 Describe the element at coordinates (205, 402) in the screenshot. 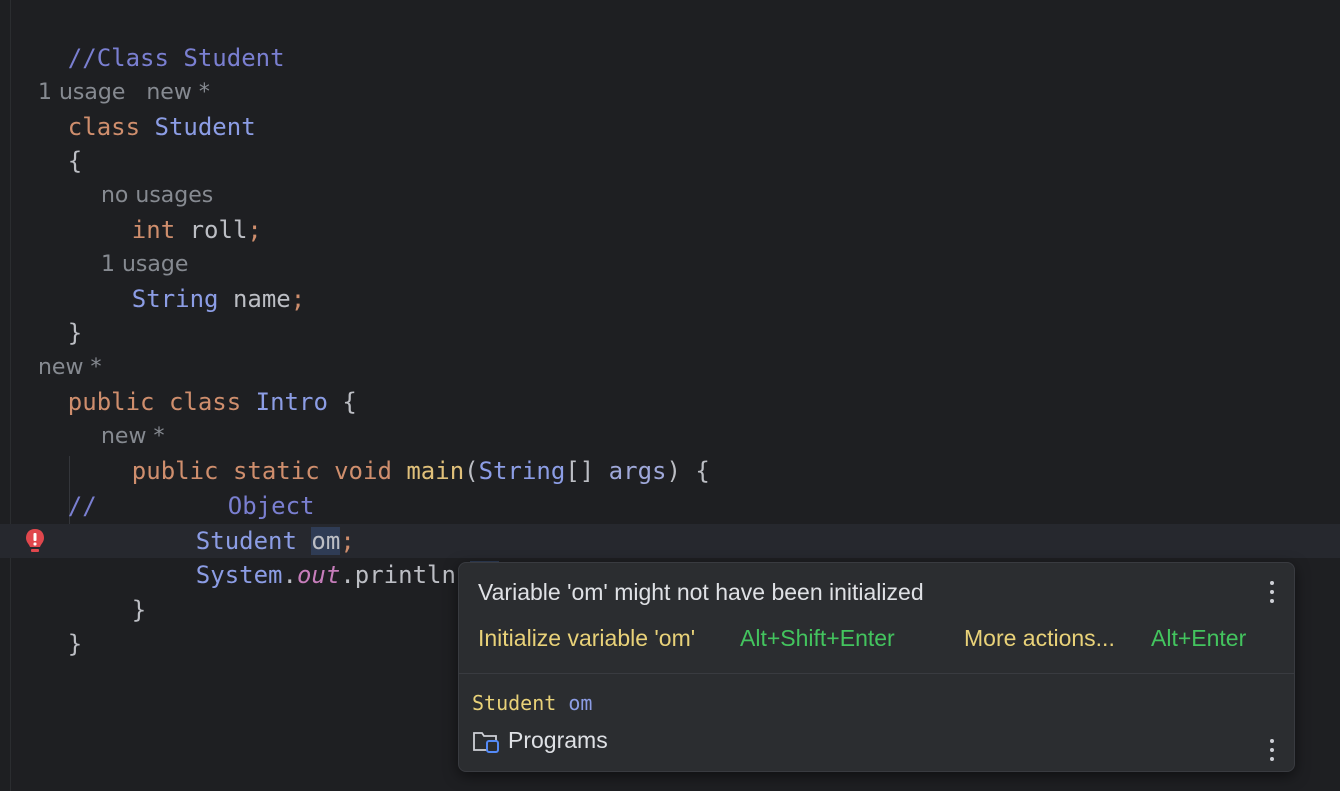

I see `keyword: class` at that location.